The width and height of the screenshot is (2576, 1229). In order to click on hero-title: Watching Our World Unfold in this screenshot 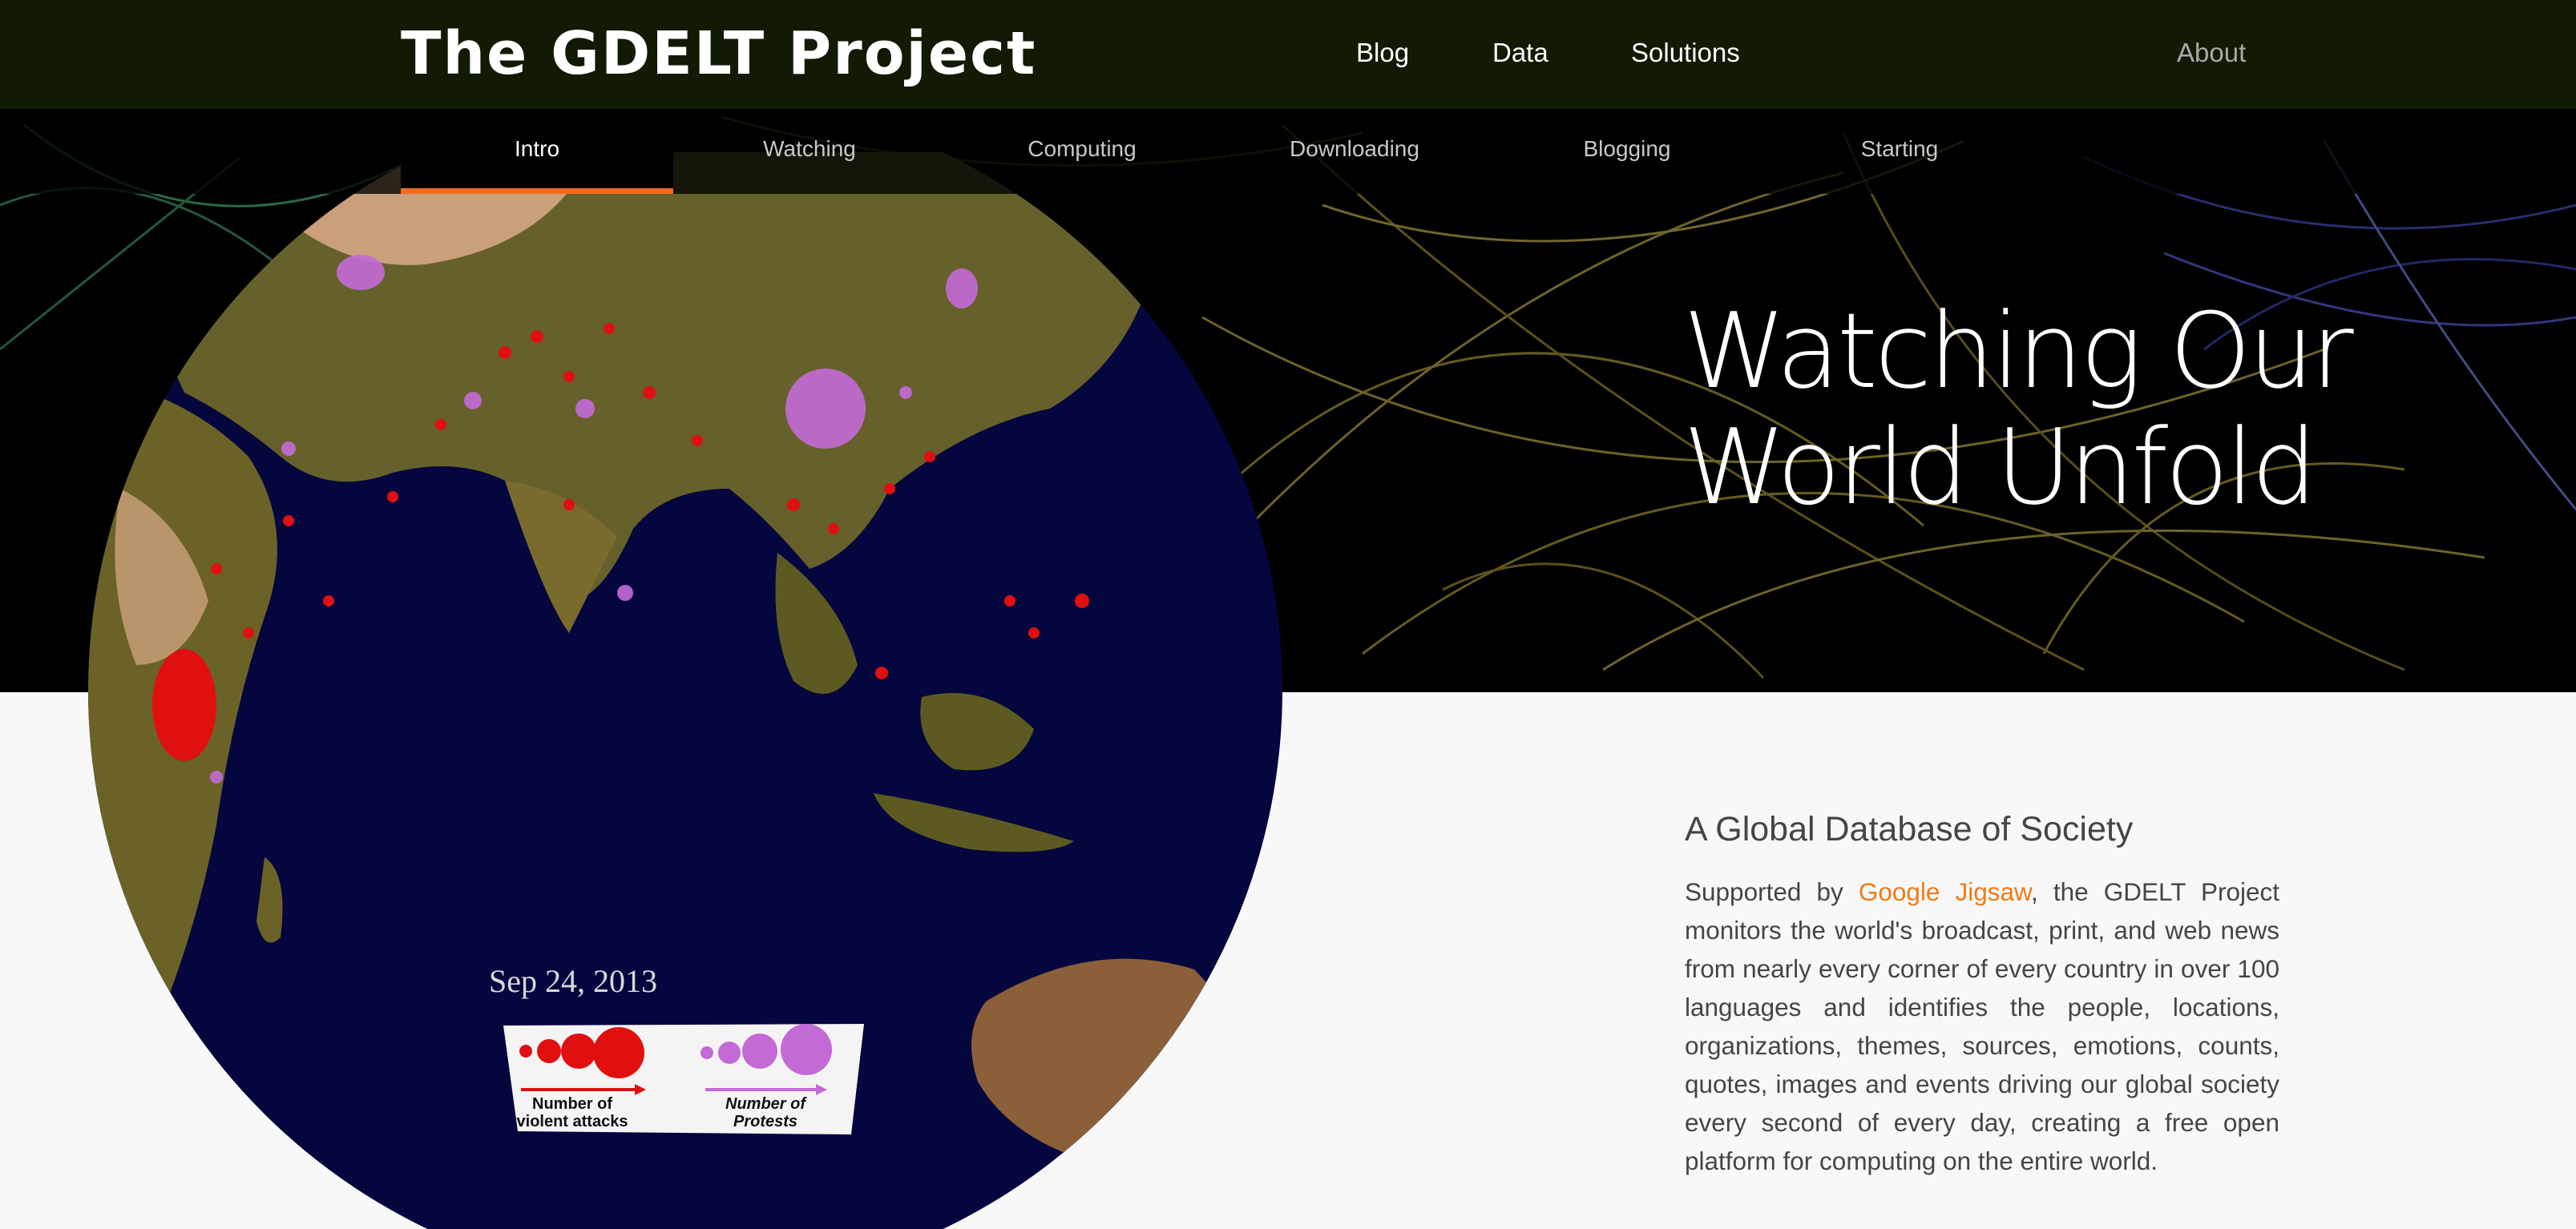, I will do `click(2044, 410)`.